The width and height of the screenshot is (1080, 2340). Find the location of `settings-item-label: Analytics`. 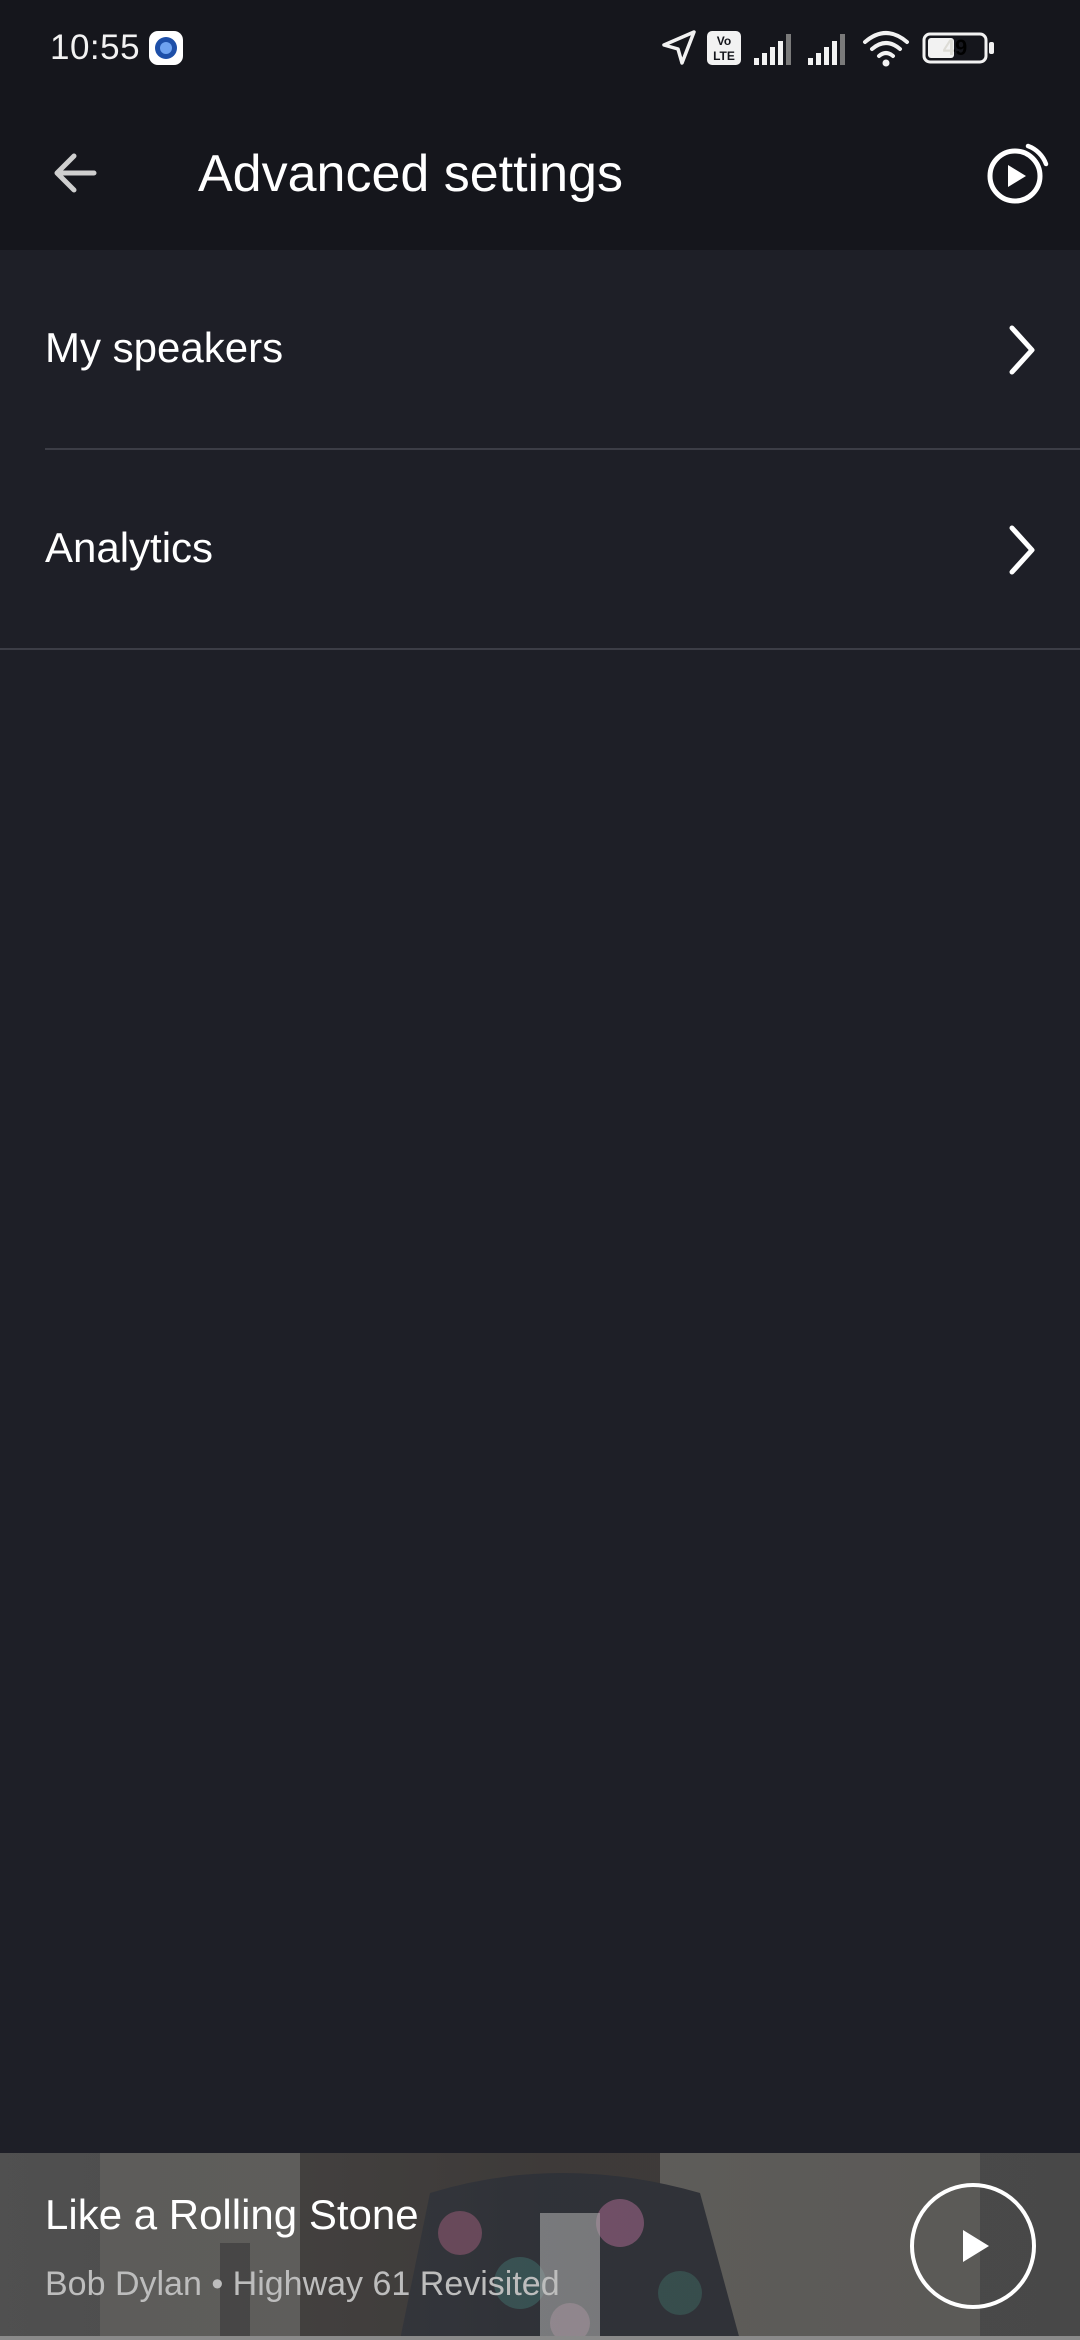

settings-item-label: Analytics is located at coordinates (129, 547).